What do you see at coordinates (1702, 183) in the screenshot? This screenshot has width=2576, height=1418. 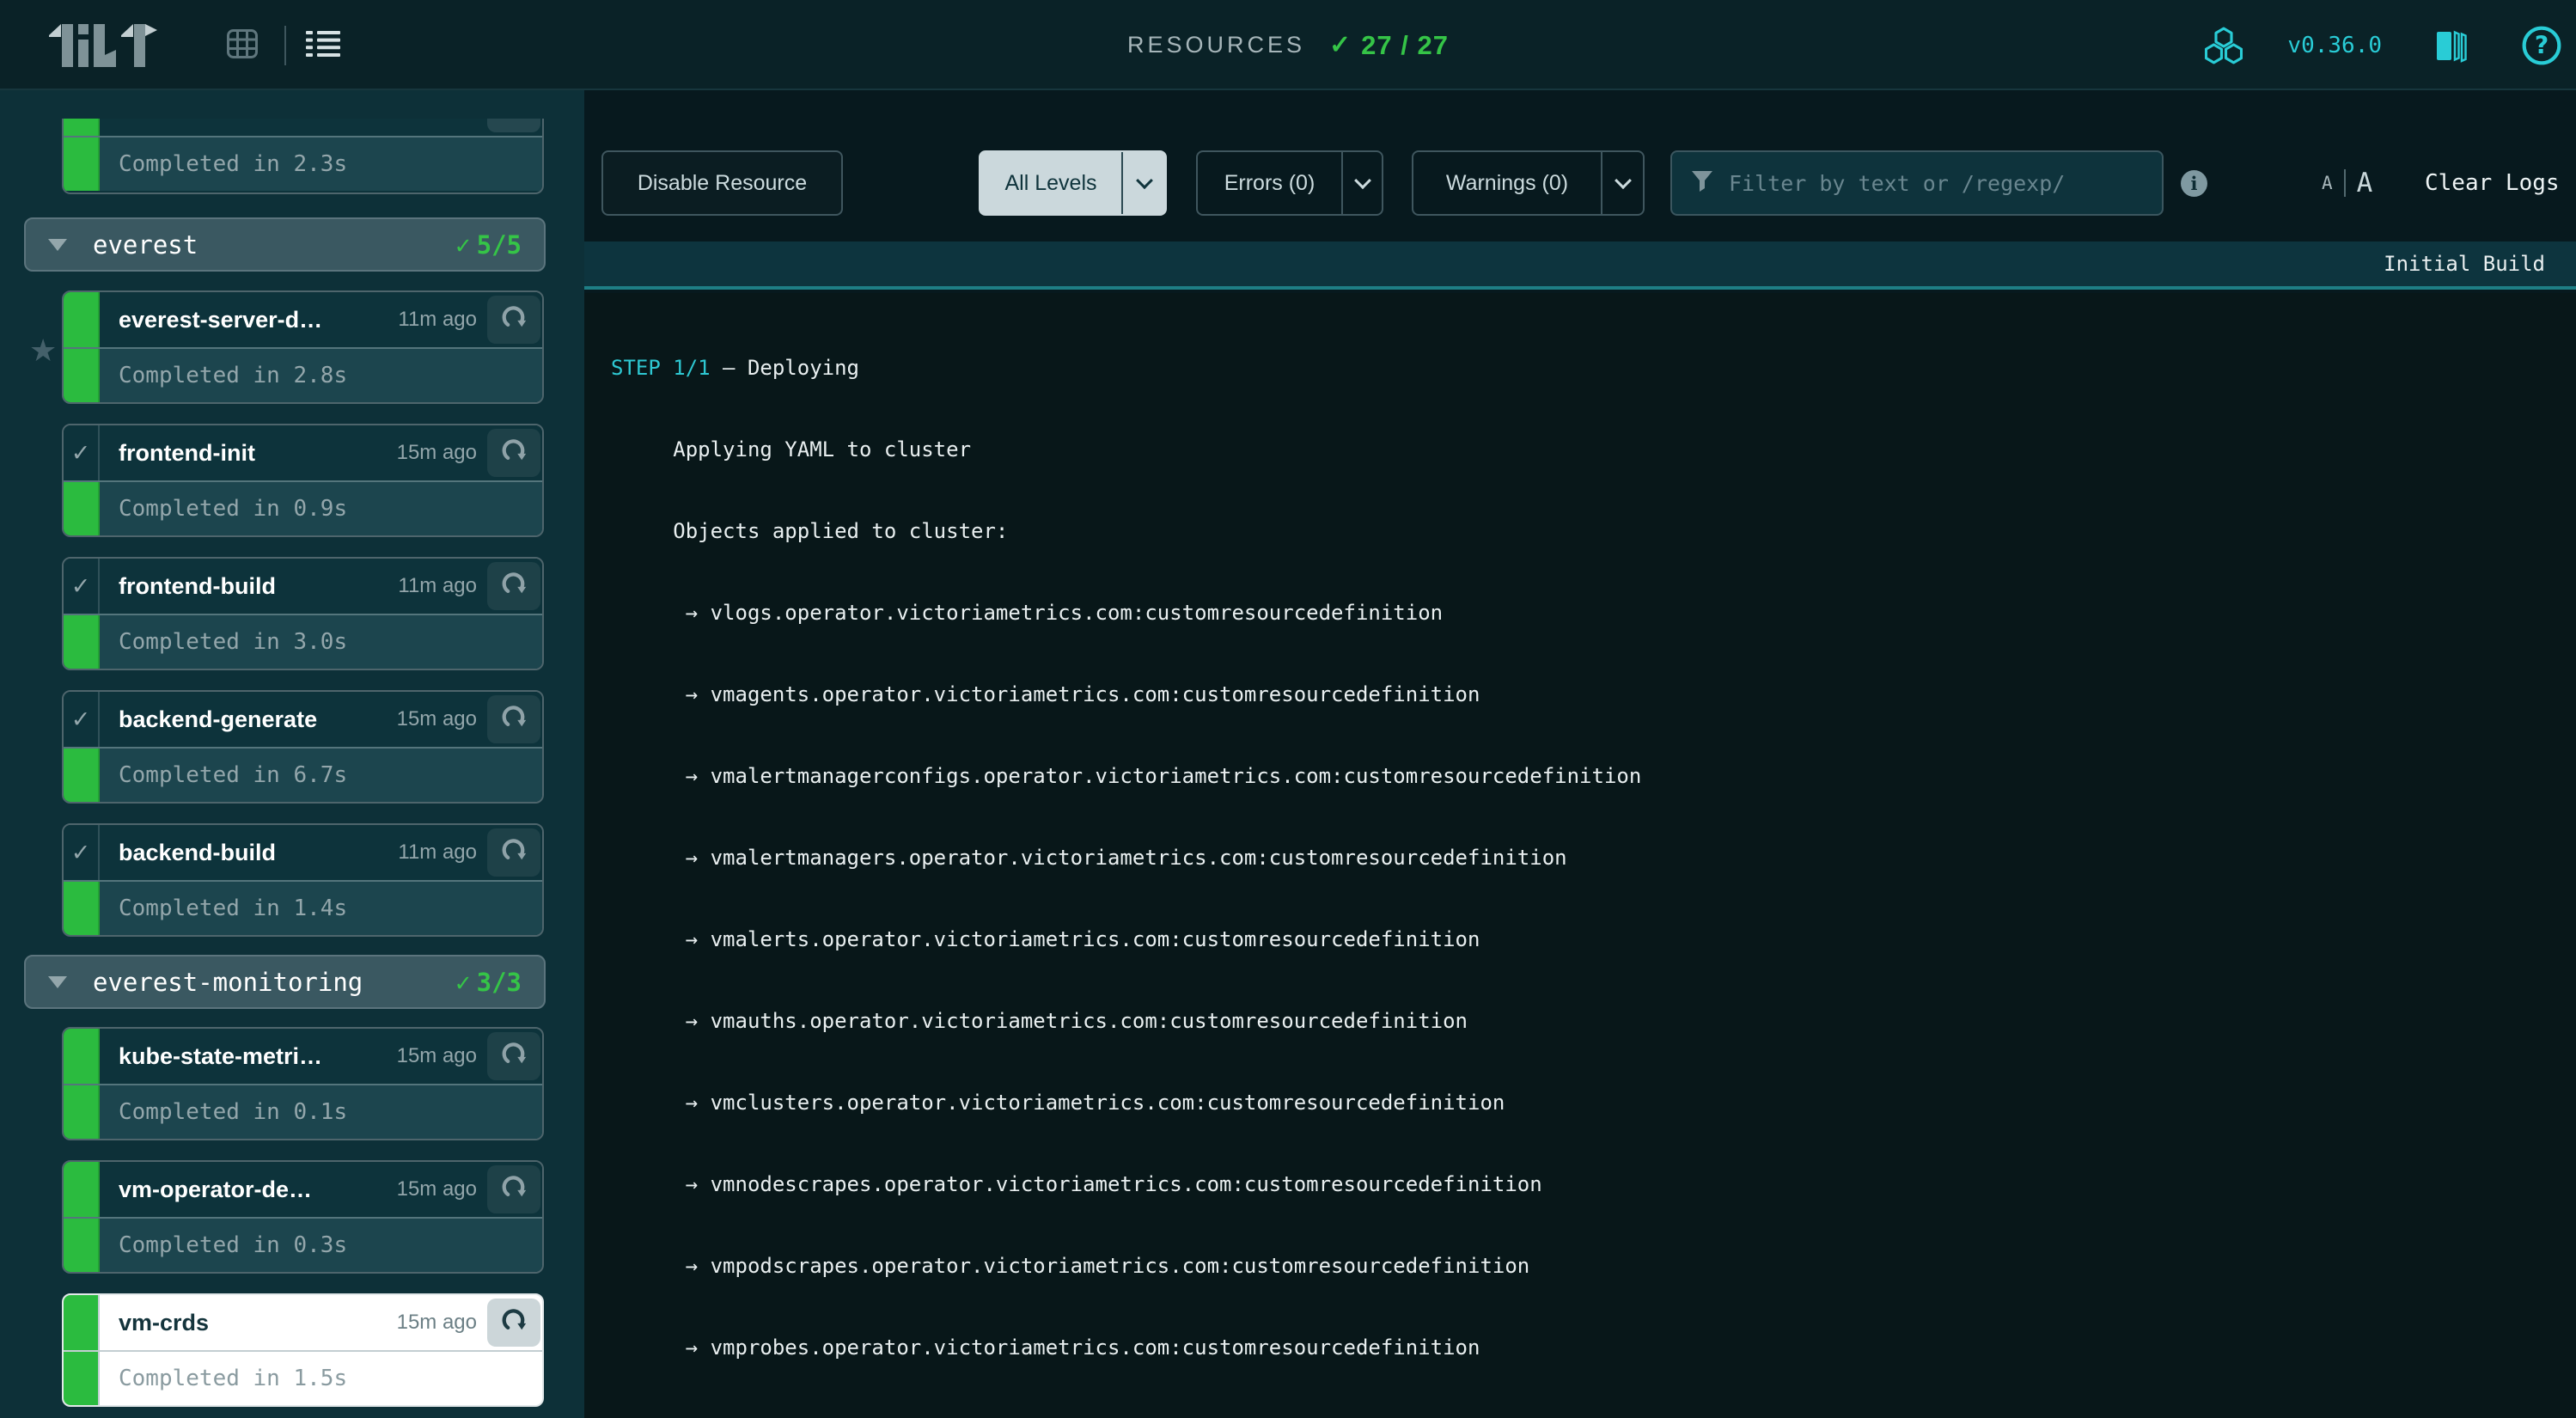 I see `filter-funnel-icon` at bounding box center [1702, 183].